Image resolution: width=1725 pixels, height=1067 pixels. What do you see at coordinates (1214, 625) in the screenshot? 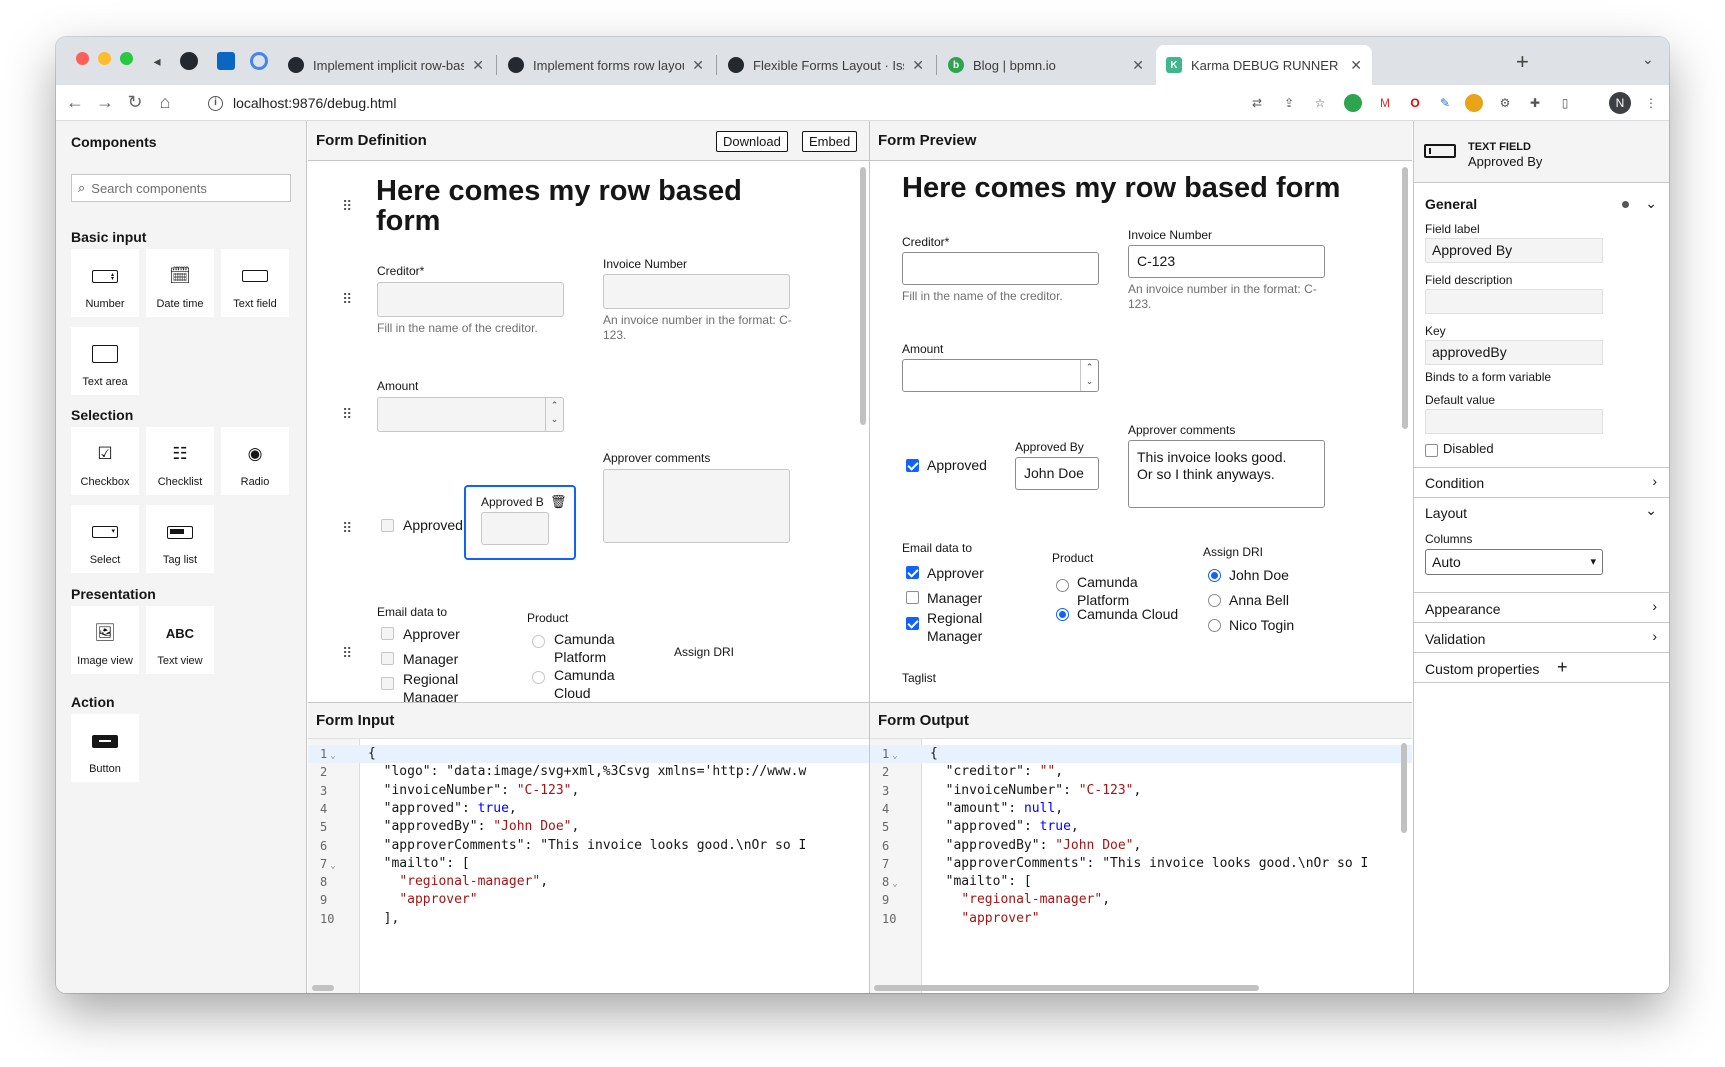
I see `preview-dri-nico-radio` at bounding box center [1214, 625].